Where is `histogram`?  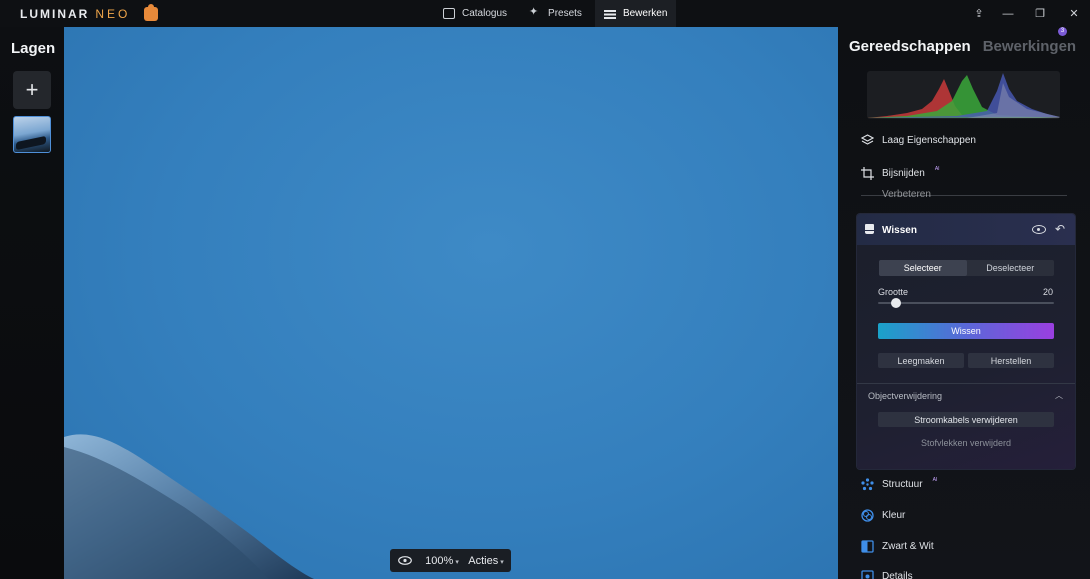 histogram is located at coordinates (963, 95).